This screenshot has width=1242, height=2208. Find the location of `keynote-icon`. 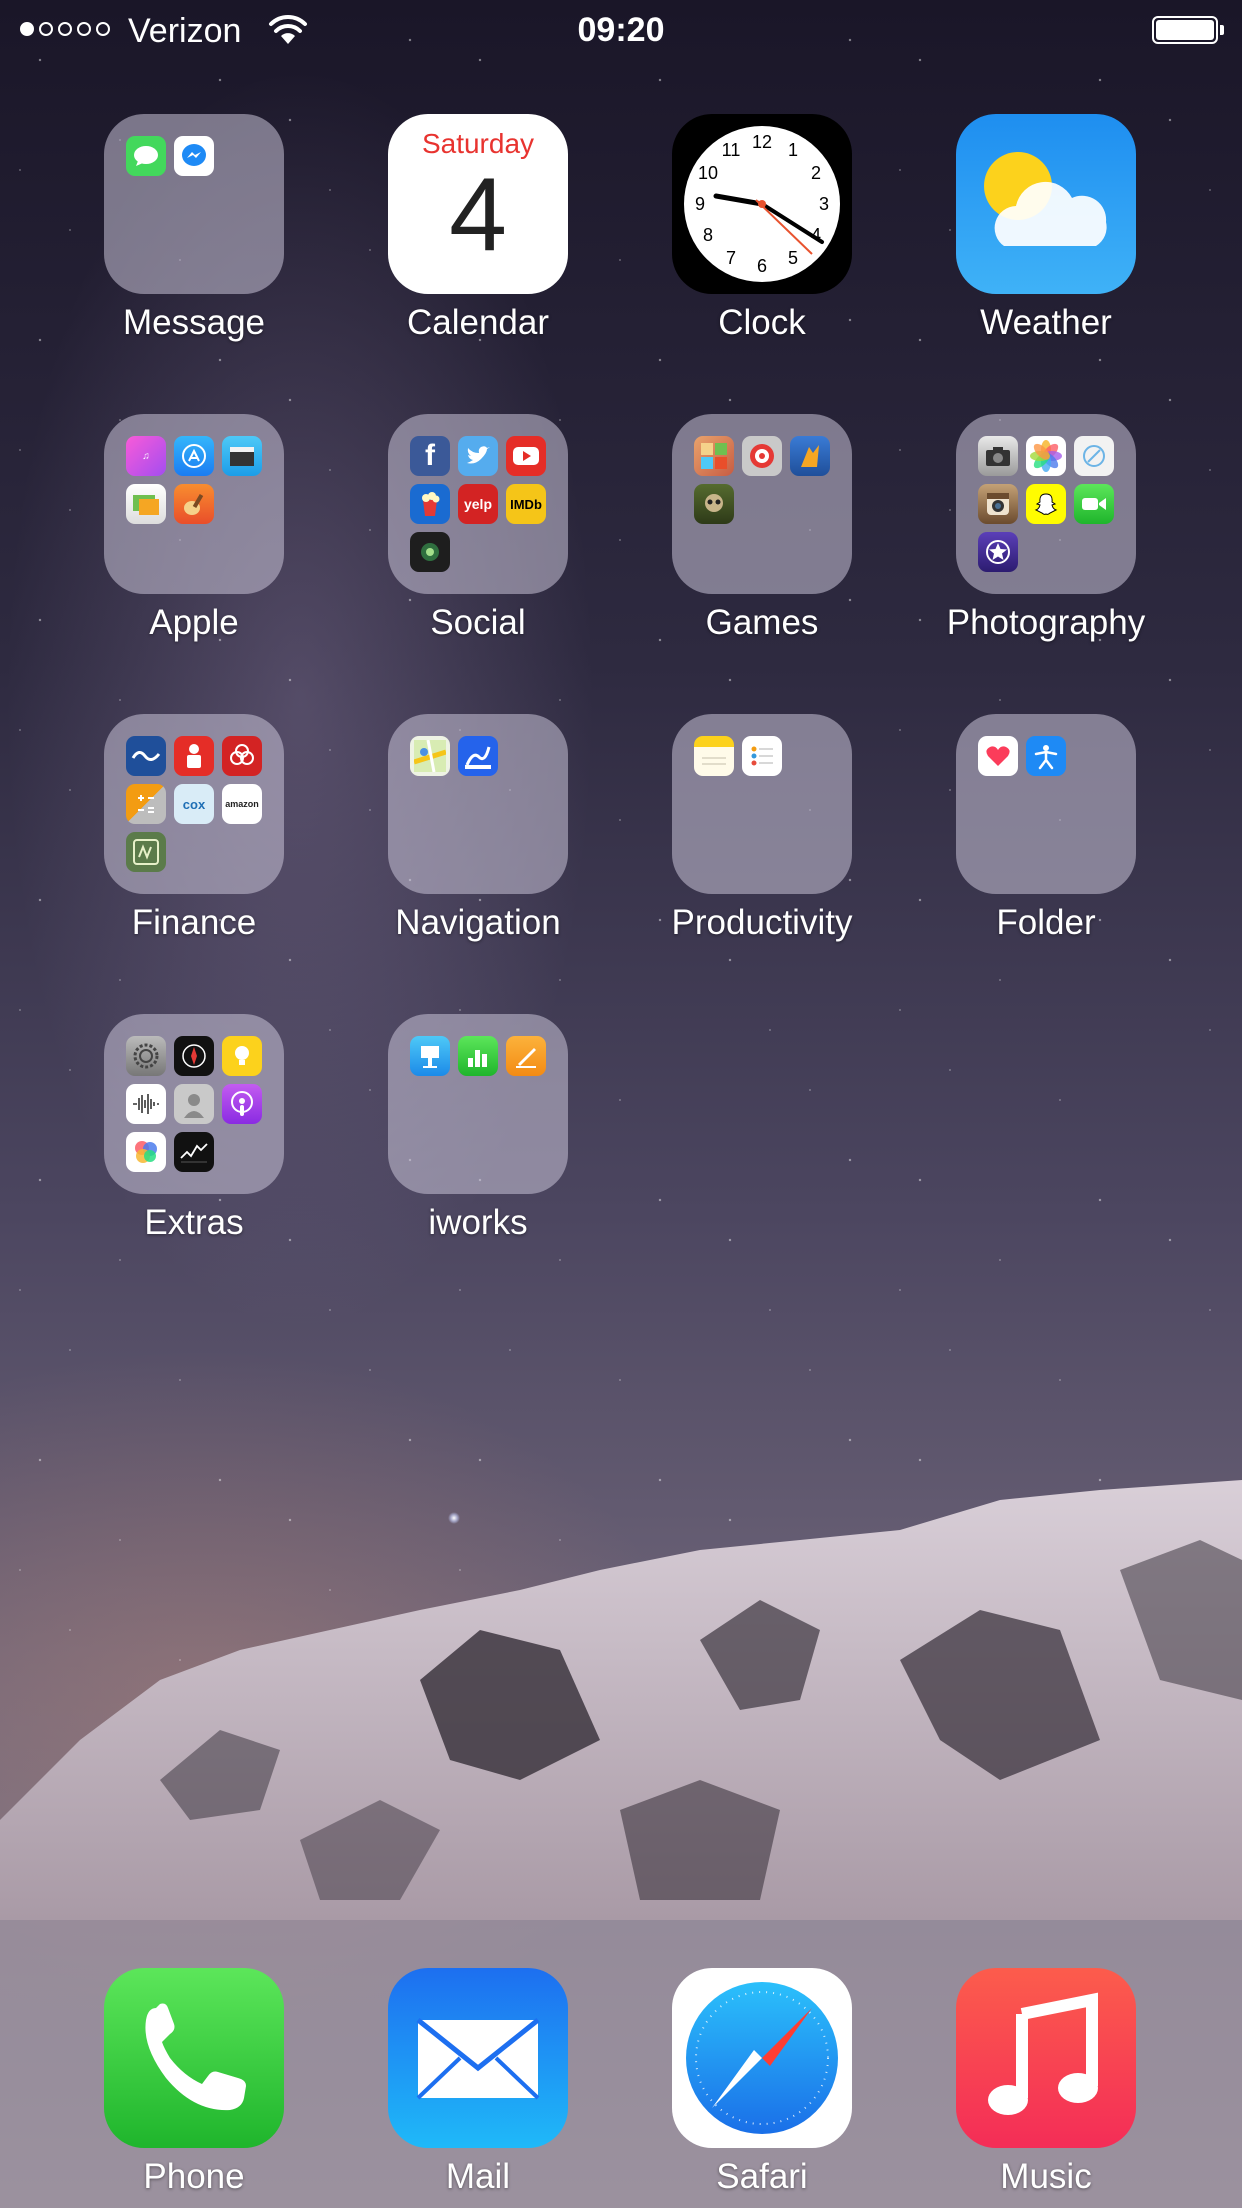

keynote-icon is located at coordinates (430, 1056).